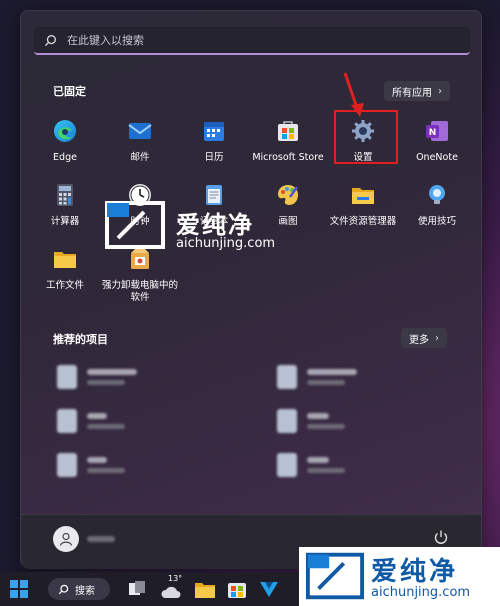  What do you see at coordinates (441, 537) in the screenshot?
I see `power-icon` at bounding box center [441, 537].